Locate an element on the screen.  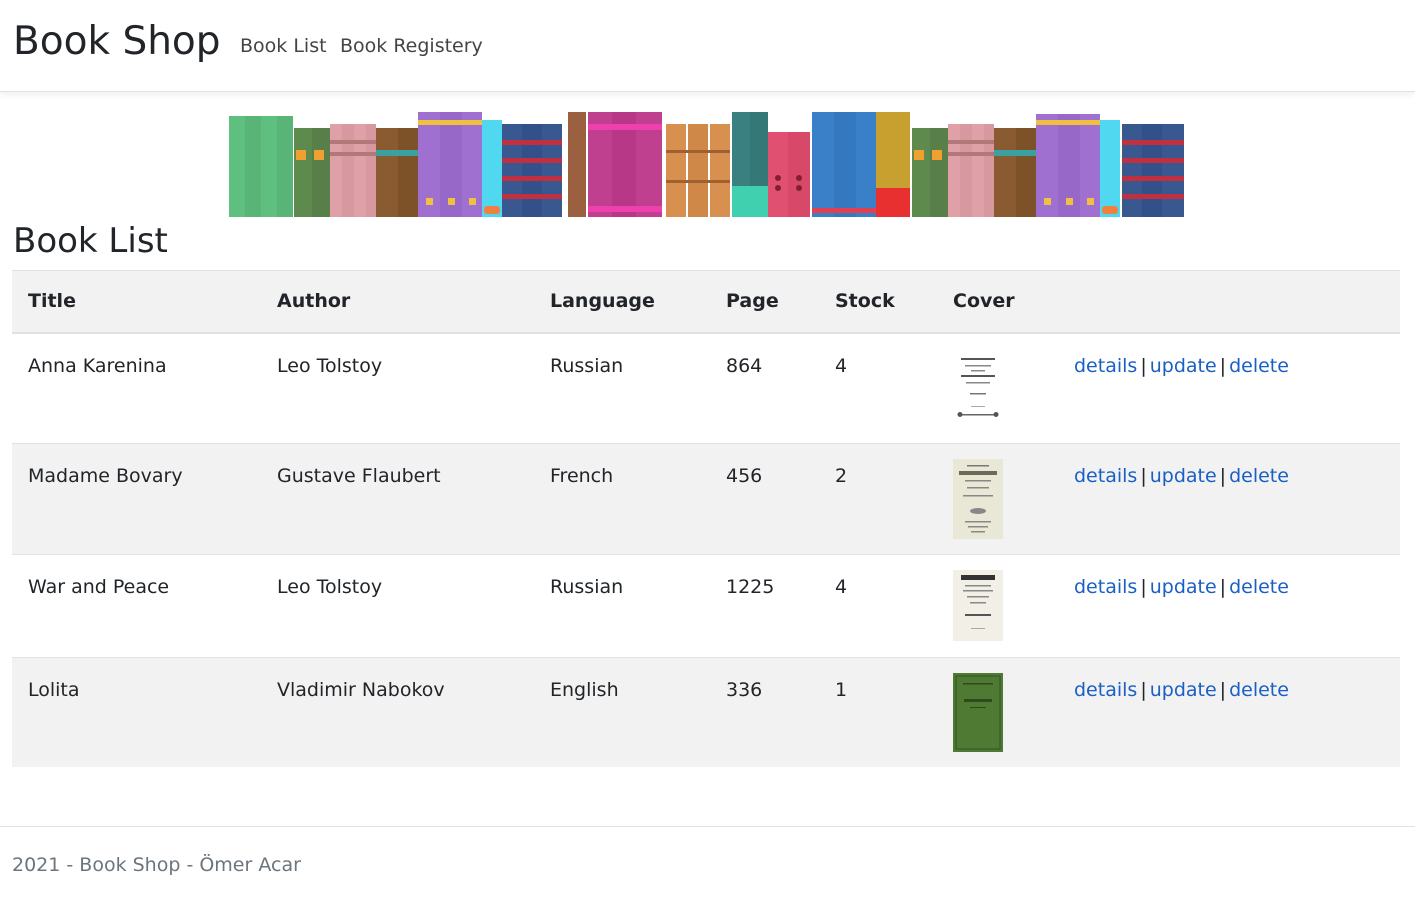
cell-page: 864 is located at coordinates (744, 365).